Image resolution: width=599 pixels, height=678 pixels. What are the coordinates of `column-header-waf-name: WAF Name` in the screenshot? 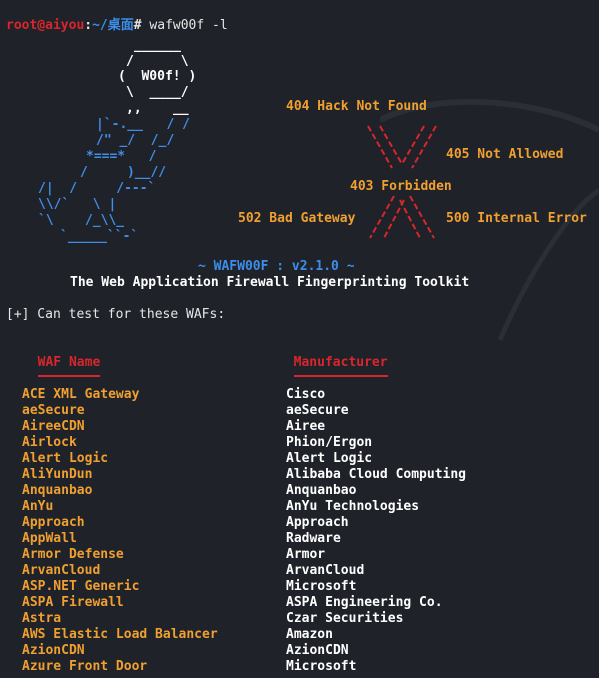 It's located at (61, 358).